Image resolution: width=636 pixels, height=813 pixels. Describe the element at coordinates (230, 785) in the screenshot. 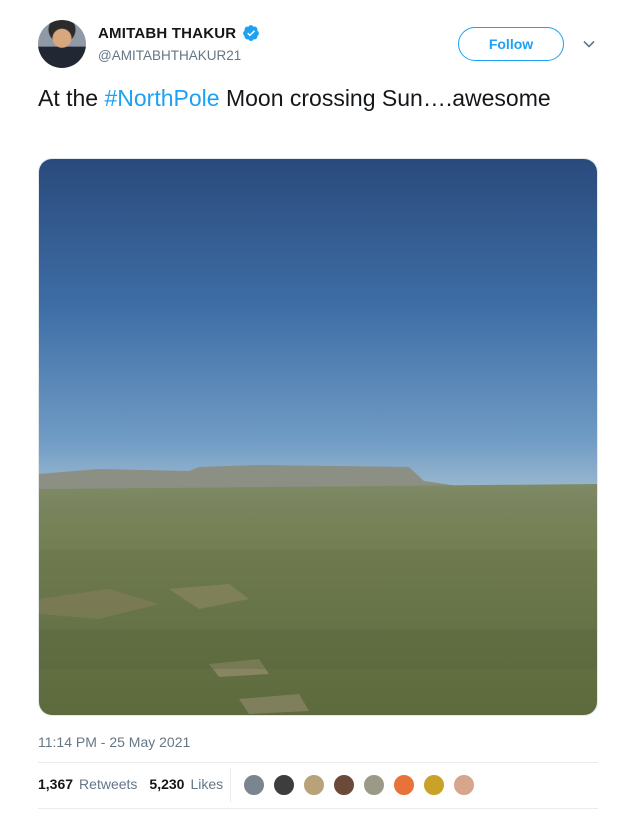

I see `stats-divider` at that location.